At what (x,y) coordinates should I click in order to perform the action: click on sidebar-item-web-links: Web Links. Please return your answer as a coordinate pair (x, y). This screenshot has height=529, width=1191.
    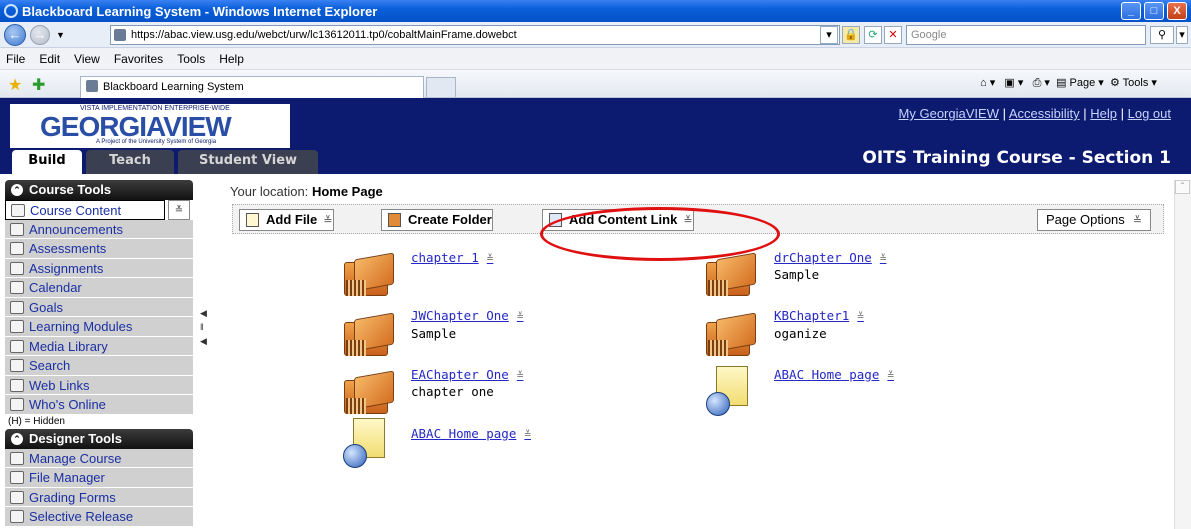
    Looking at the image, I should click on (99, 385).